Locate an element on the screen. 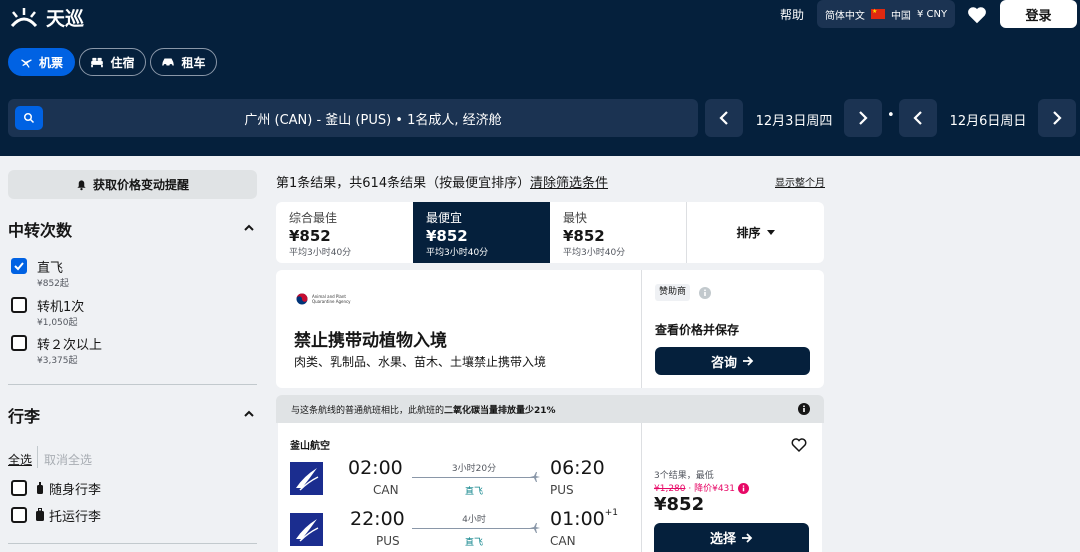  sort-tab-label: 最快 is located at coordinates (575, 218).